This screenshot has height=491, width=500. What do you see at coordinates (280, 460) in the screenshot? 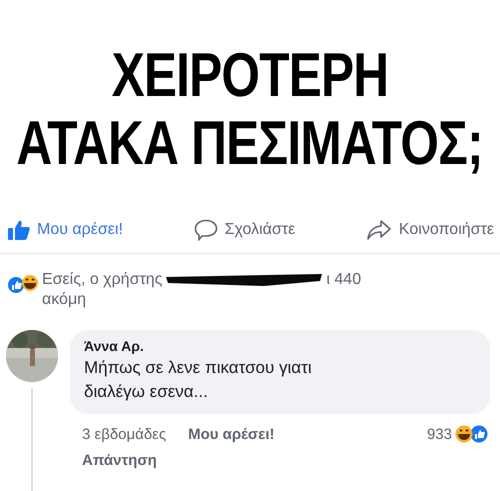
I see `reply-link: Απάντηση` at bounding box center [280, 460].